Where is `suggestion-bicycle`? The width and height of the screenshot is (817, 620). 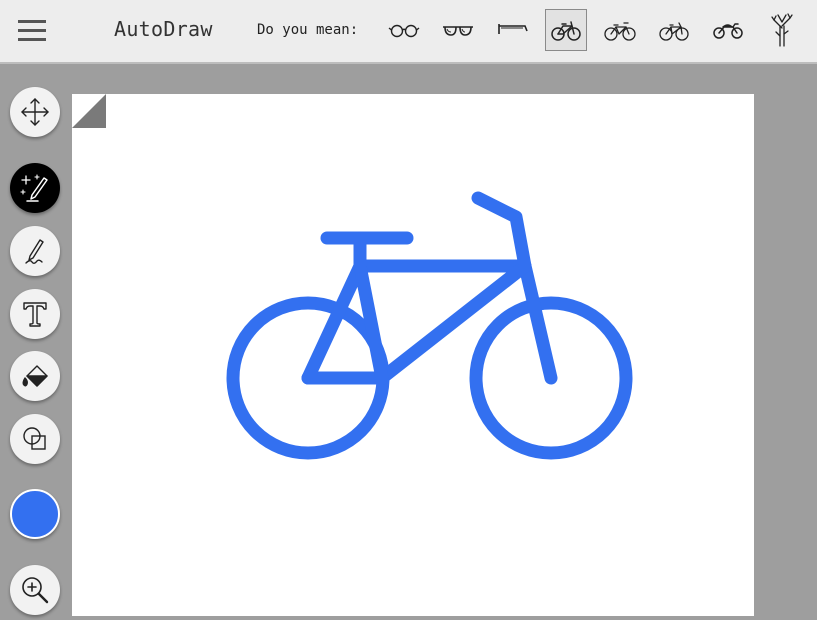 suggestion-bicycle is located at coordinates (566, 30).